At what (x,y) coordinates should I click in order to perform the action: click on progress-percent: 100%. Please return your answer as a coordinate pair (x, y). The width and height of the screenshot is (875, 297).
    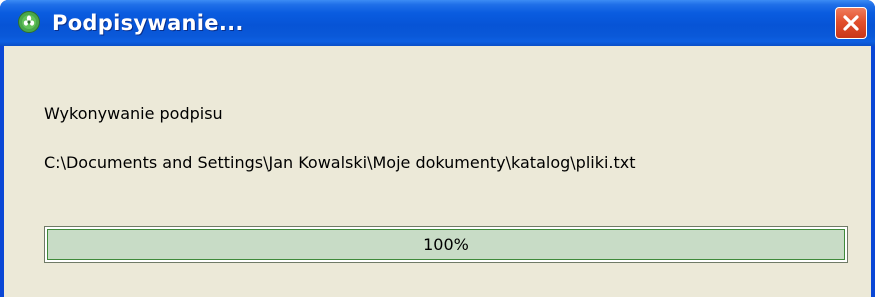
    Looking at the image, I should click on (446, 244).